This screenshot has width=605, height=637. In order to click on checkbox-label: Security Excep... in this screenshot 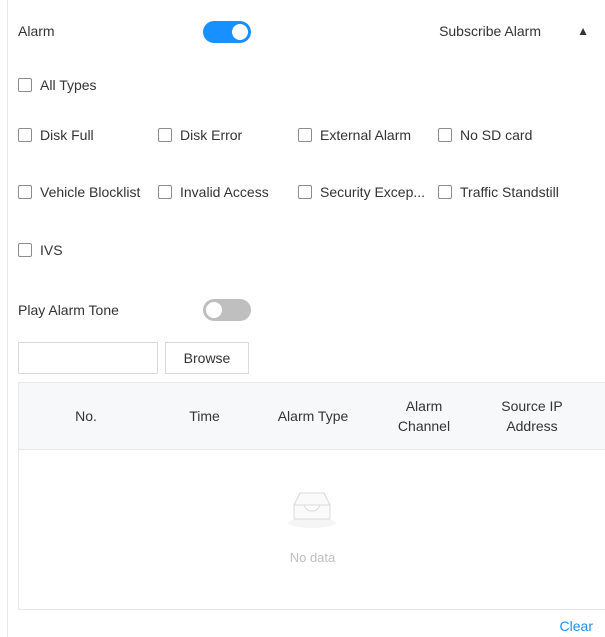, I will do `click(373, 192)`.